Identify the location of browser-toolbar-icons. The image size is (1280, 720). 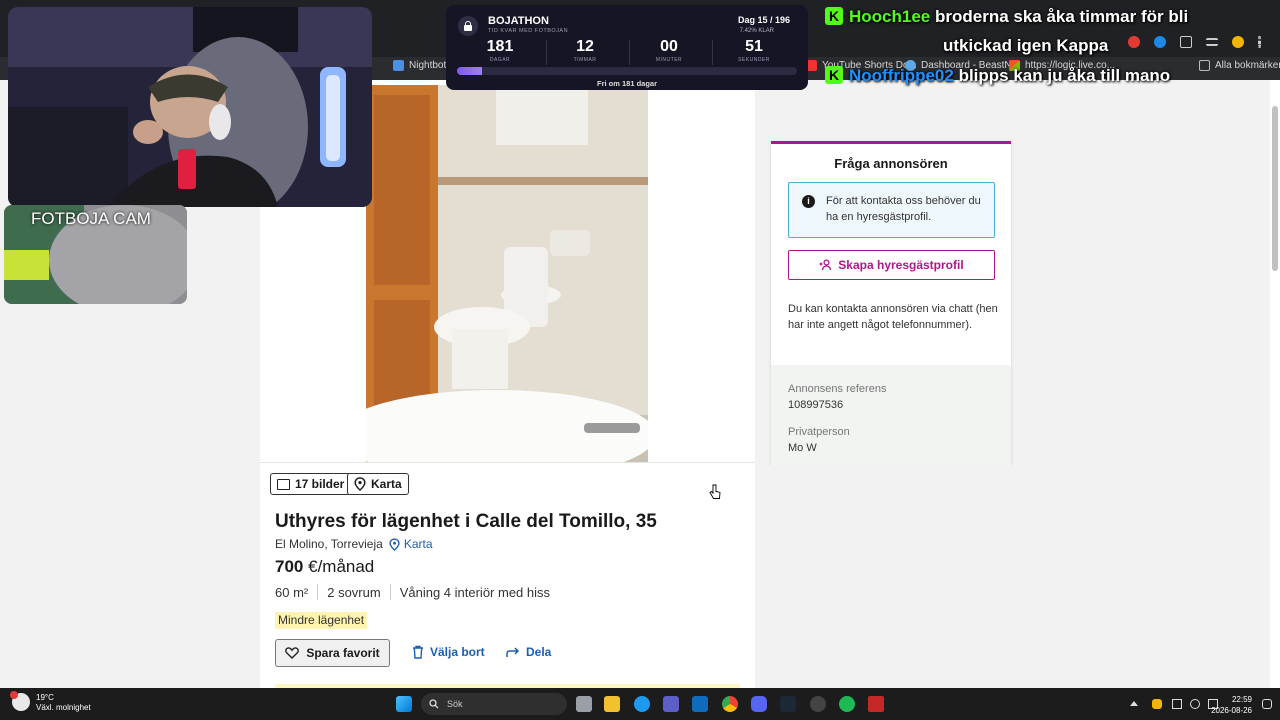
(1194, 43).